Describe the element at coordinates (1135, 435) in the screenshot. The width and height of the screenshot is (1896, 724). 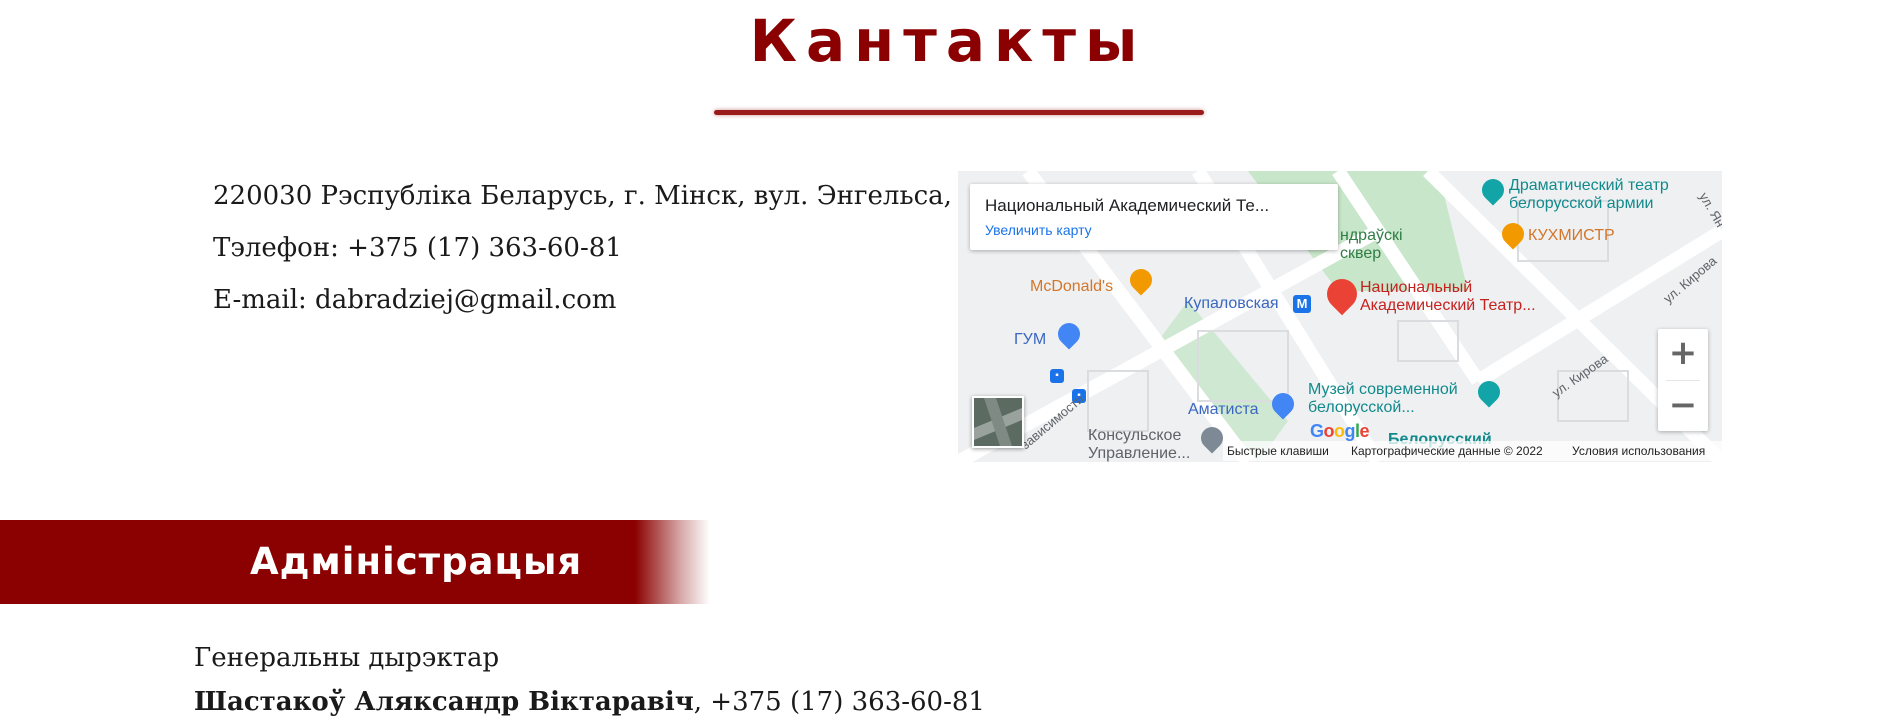
I see `map-label-line: Консульское` at that location.